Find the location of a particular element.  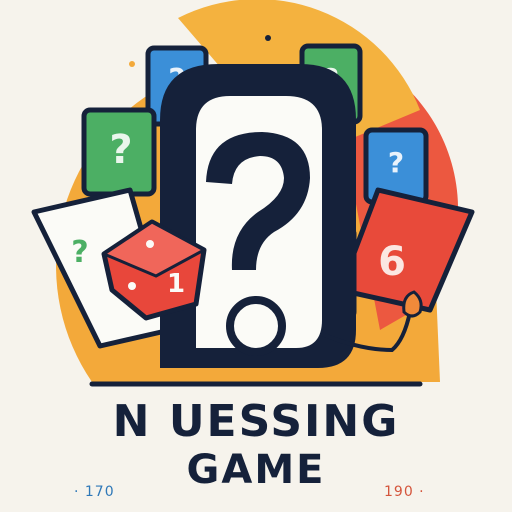

dice-face-glyph: 1 is located at coordinates (176, 284).